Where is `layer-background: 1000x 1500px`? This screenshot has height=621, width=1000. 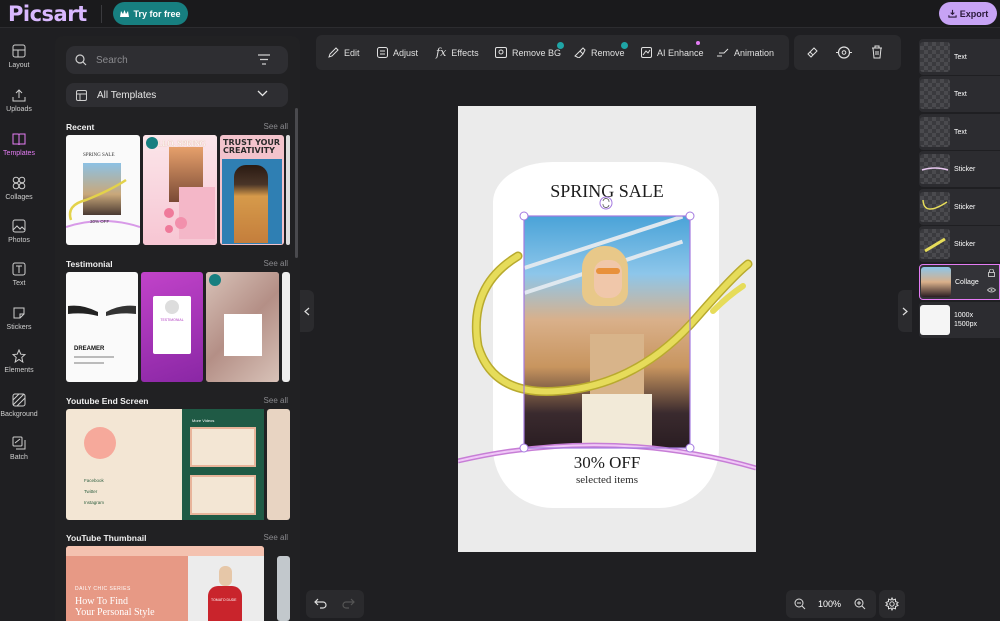
layer-background: 1000x 1500px is located at coordinates (959, 320).